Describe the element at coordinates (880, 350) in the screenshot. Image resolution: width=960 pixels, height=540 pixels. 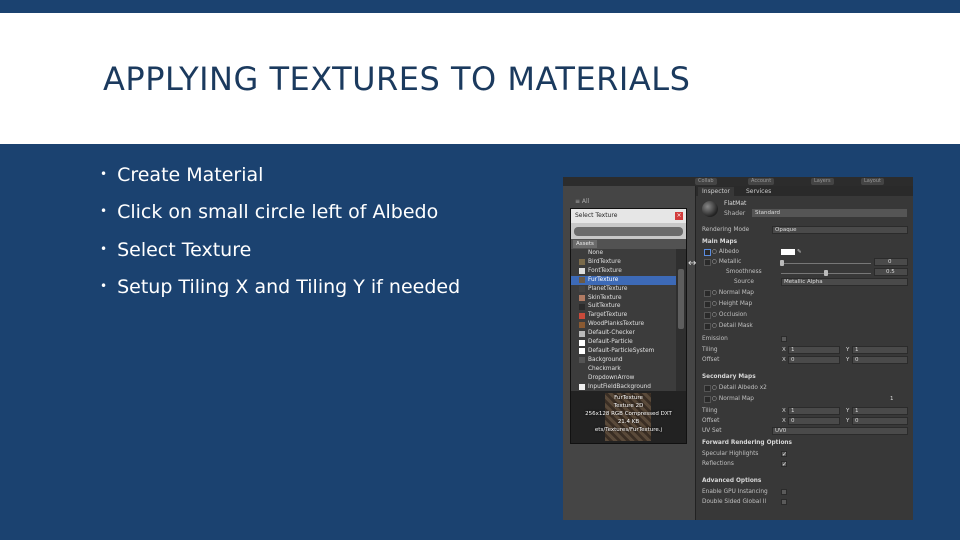
I see `tiling-y-field` at that location.